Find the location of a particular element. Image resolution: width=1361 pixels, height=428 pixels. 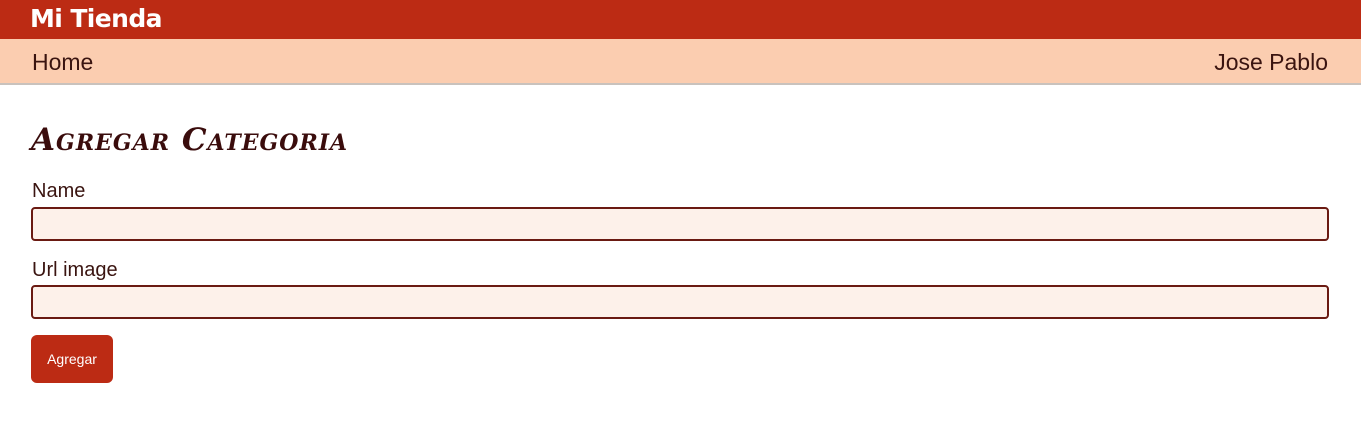

brand-logo-text: Mi Tienda is located at coordinates (96, 19).